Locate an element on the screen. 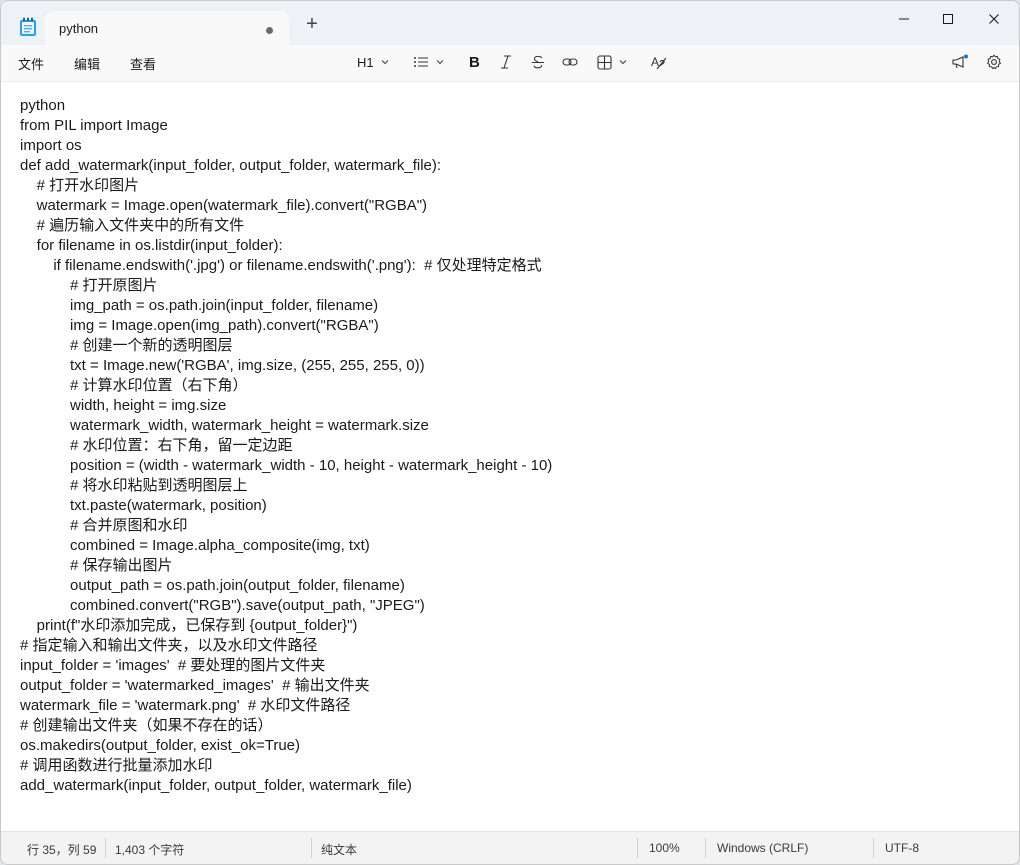  new-tab-plus-icon: + is located at coordinates (312, 24).